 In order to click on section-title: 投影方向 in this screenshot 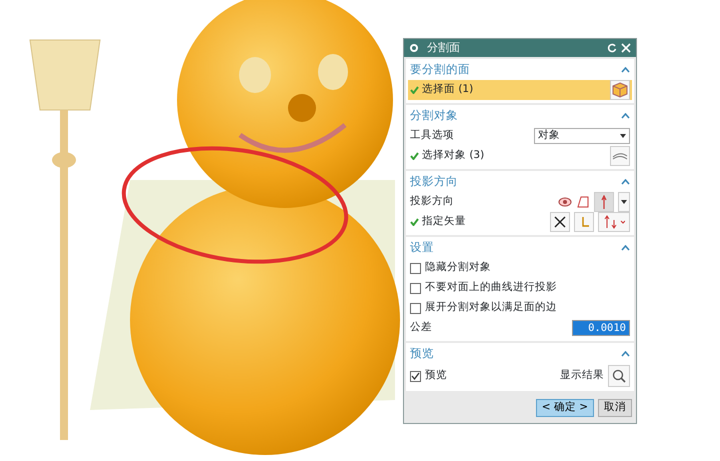, I will do `click(434, 182)`.